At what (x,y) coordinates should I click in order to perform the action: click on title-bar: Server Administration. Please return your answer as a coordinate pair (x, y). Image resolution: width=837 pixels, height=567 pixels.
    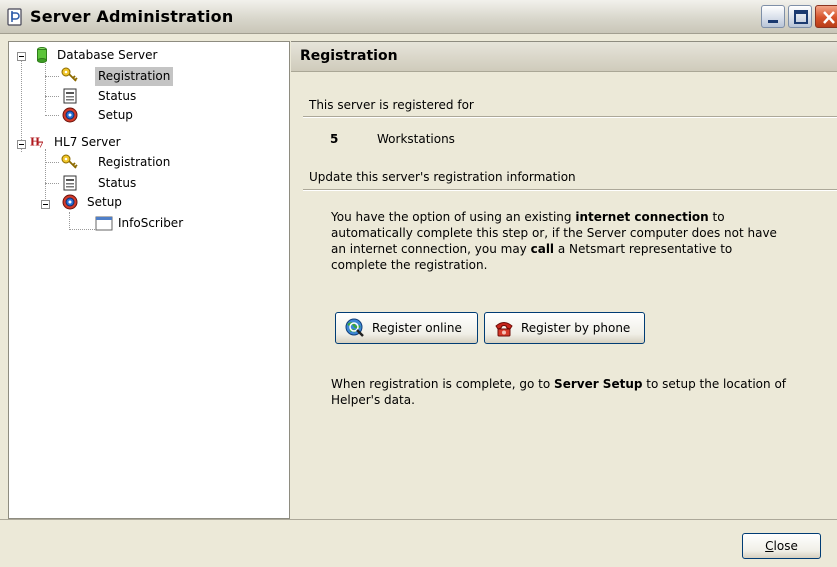
    Looking at the image, I should click on (418, 17).